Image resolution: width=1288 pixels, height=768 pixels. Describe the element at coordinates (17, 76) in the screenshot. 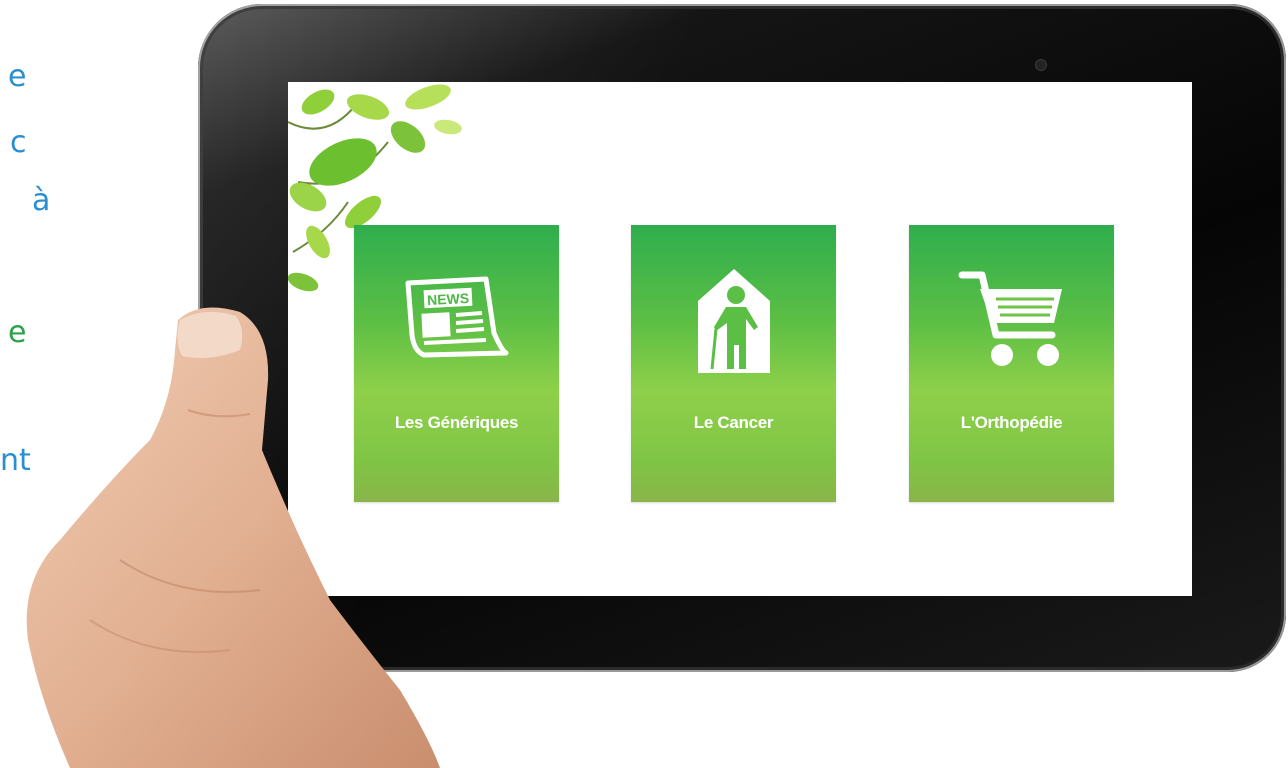

I see `side-text-line-1: e` at that location.